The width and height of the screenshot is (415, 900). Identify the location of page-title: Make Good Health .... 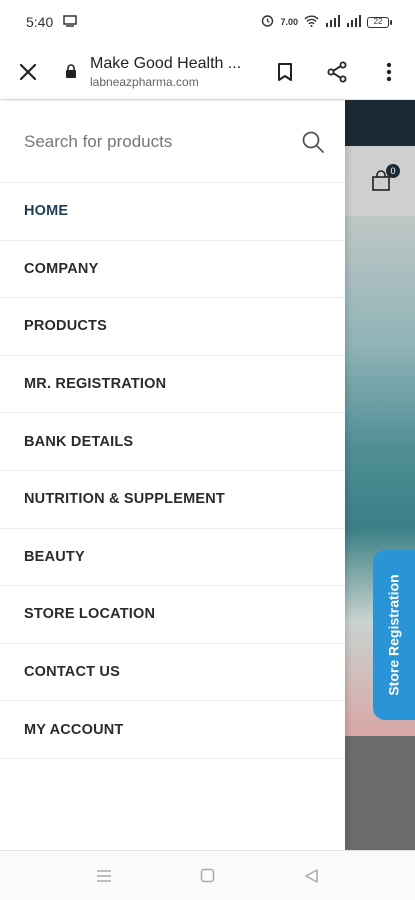
(166, 63).